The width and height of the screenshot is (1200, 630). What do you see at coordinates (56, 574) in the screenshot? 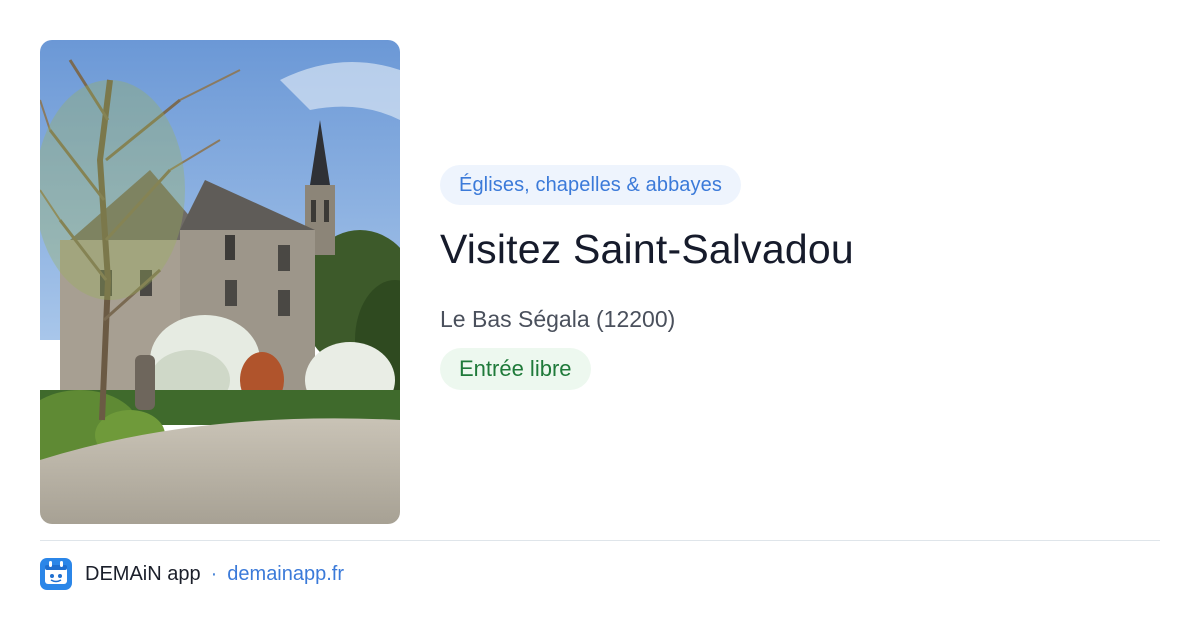
I see `demain-app-logo-icon` at bounding box center [56, 574].